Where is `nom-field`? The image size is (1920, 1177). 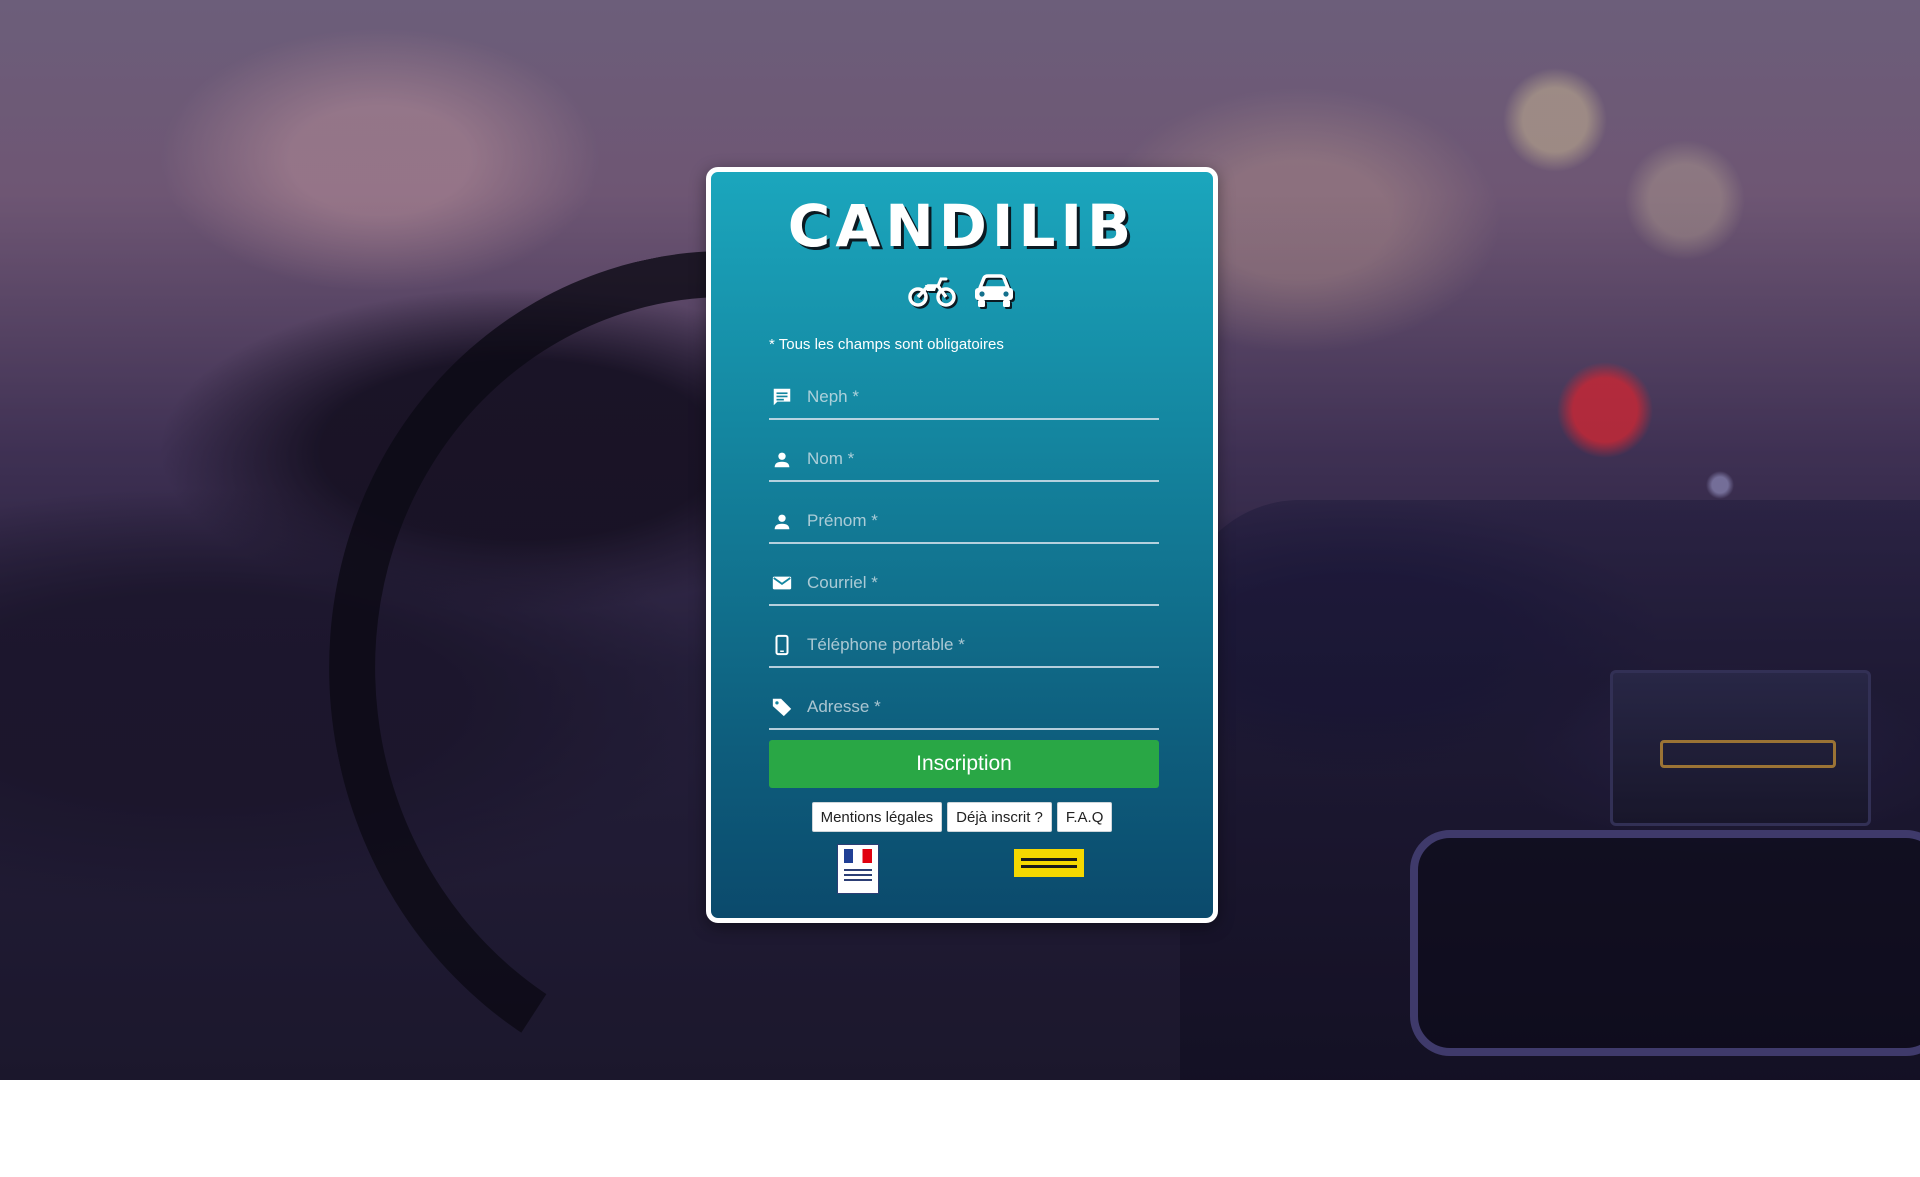 nom-field is located at coordinates (964, 461).